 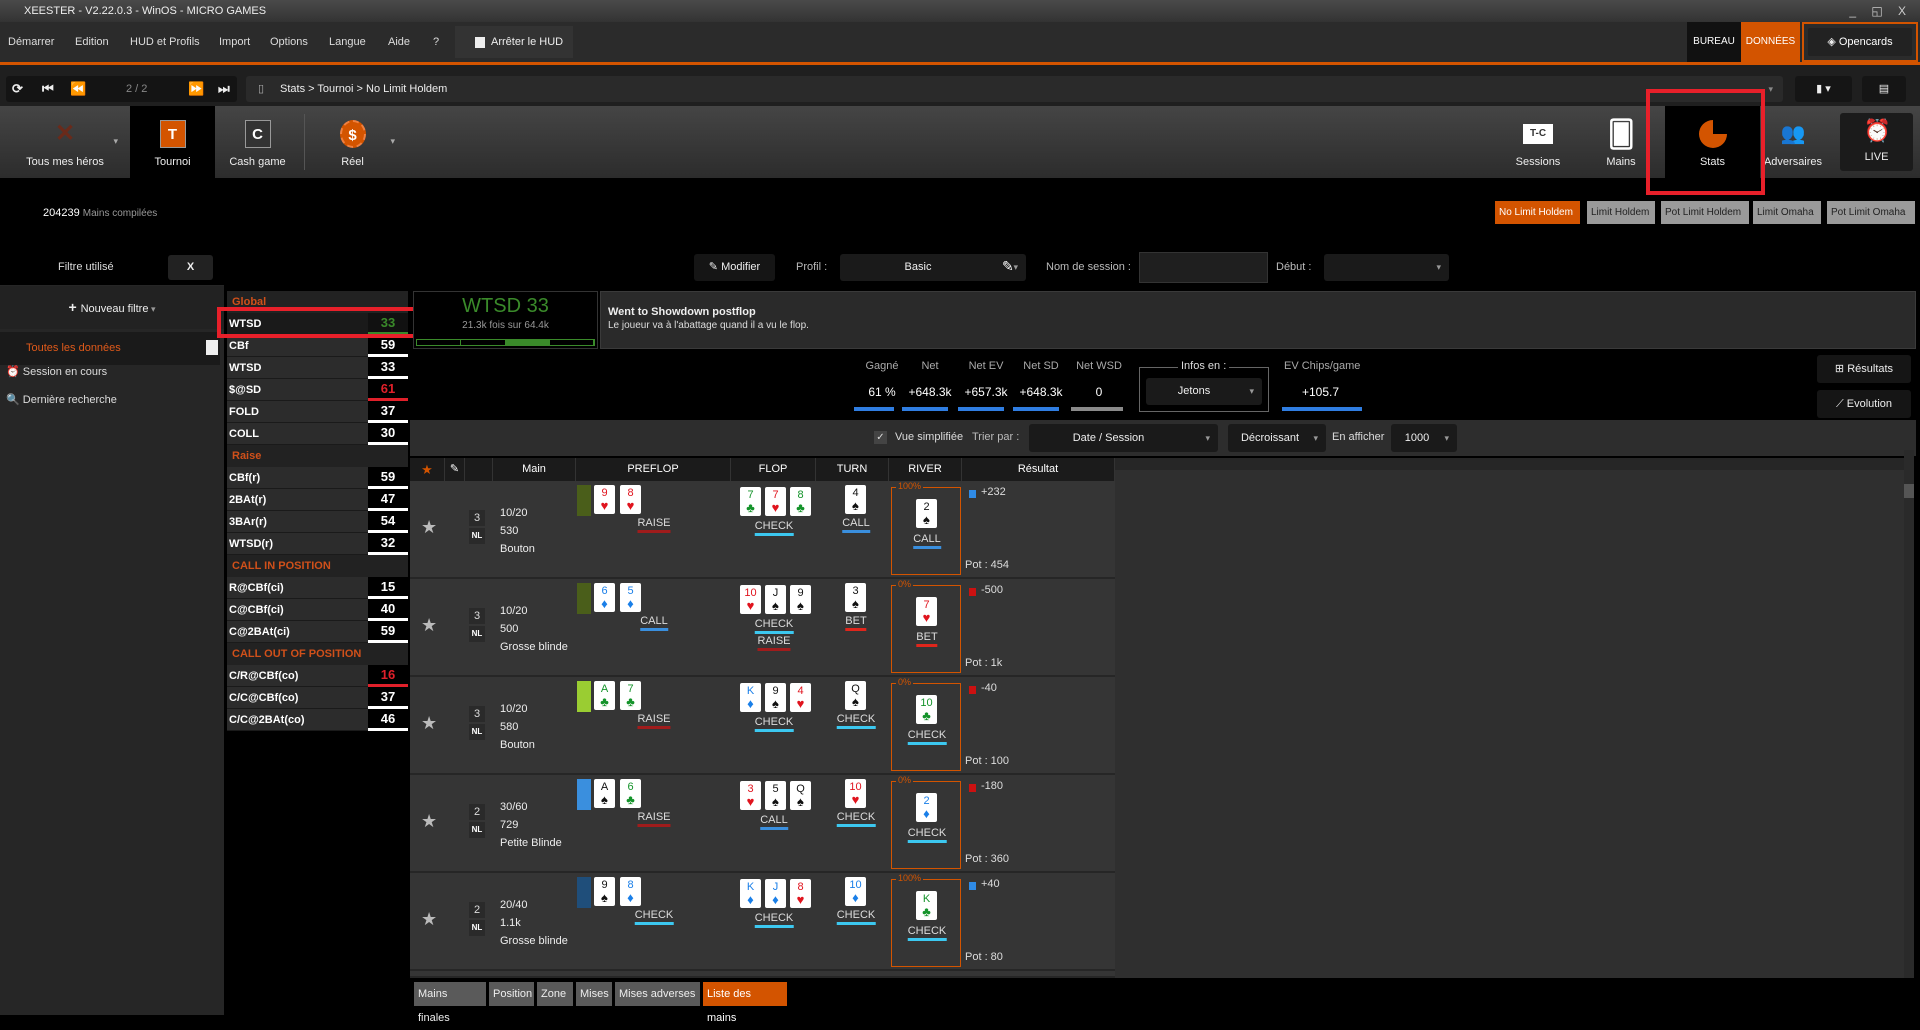 I want to click on evolution-button: ⟋ Evolution, so click(x=1864, y=404).